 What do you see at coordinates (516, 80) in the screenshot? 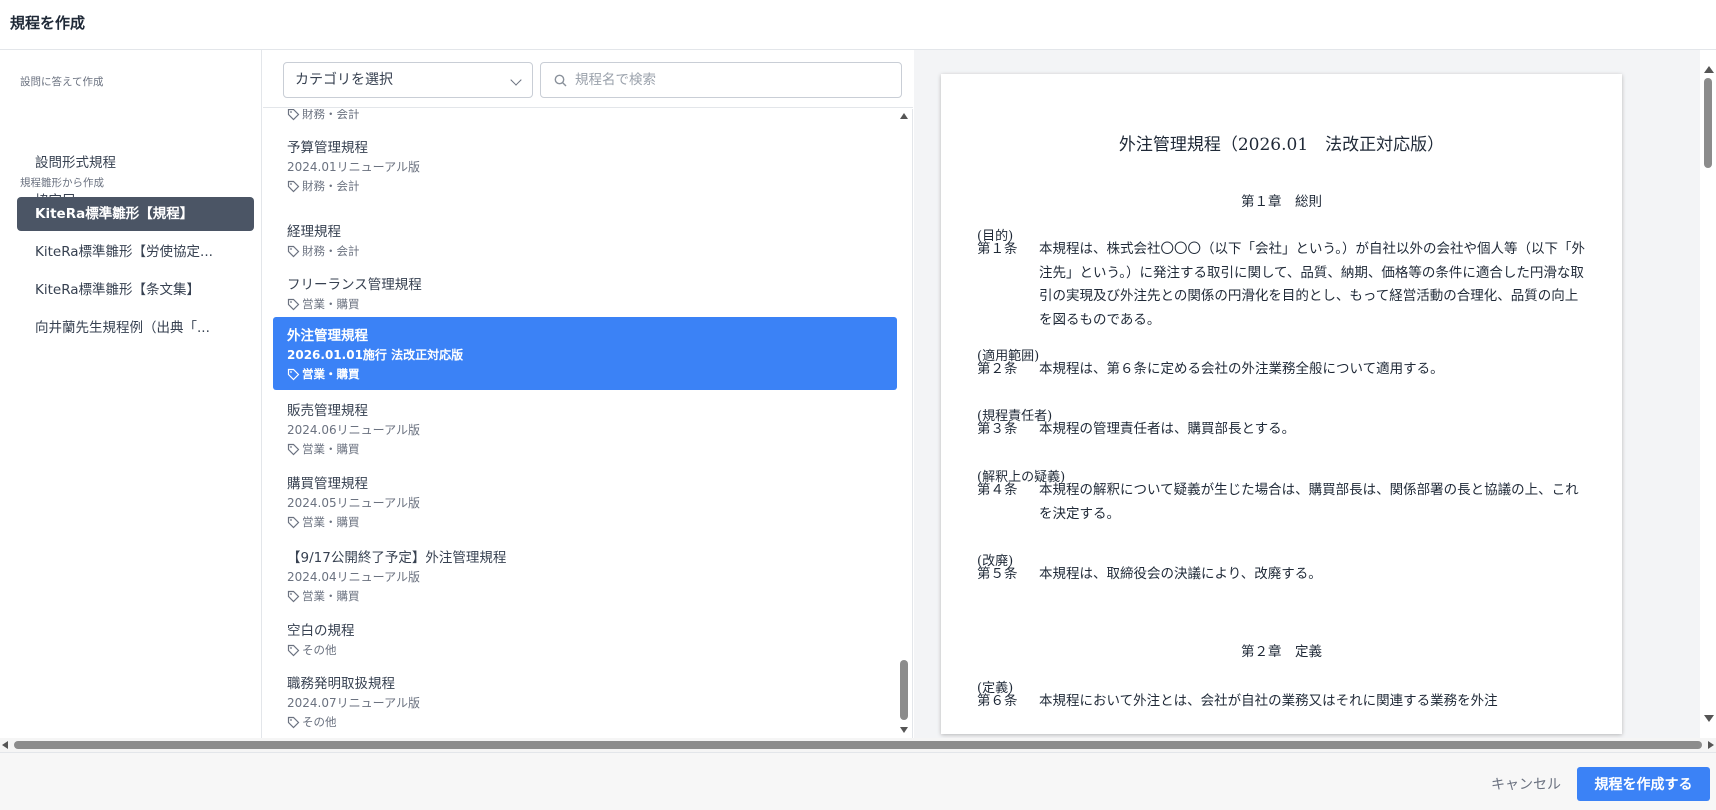
I see `chevron-down-icon` at bounding box center [516, 80].